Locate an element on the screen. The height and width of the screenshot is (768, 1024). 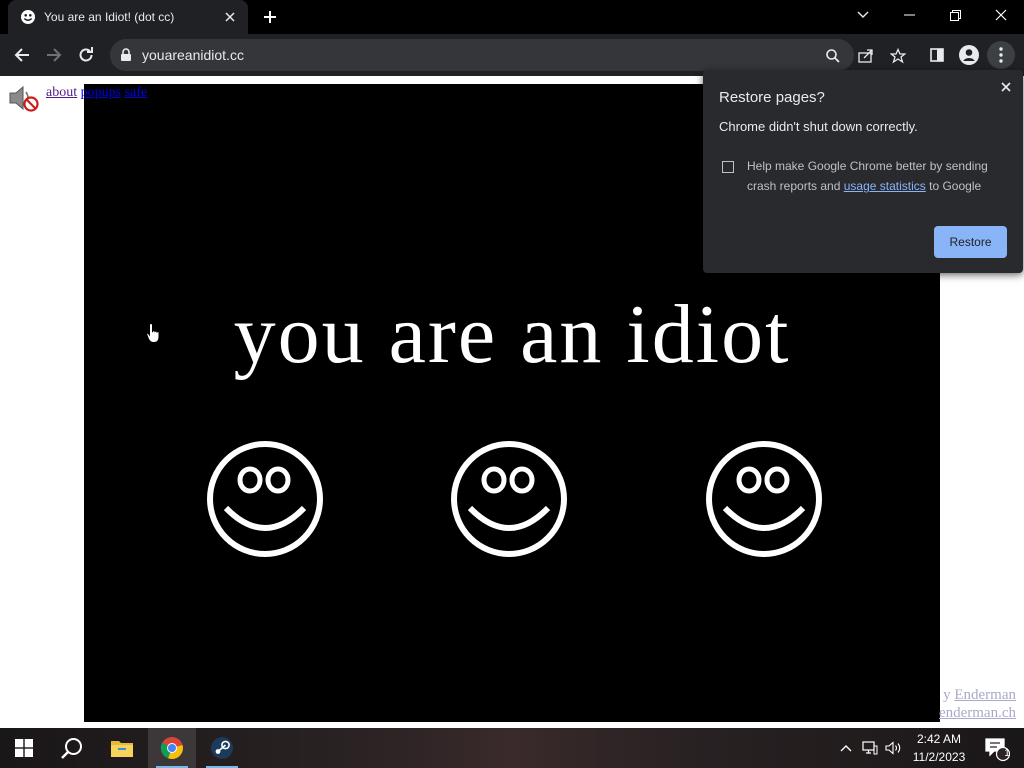
restore-window-icon is located at coordinates (955, 15).